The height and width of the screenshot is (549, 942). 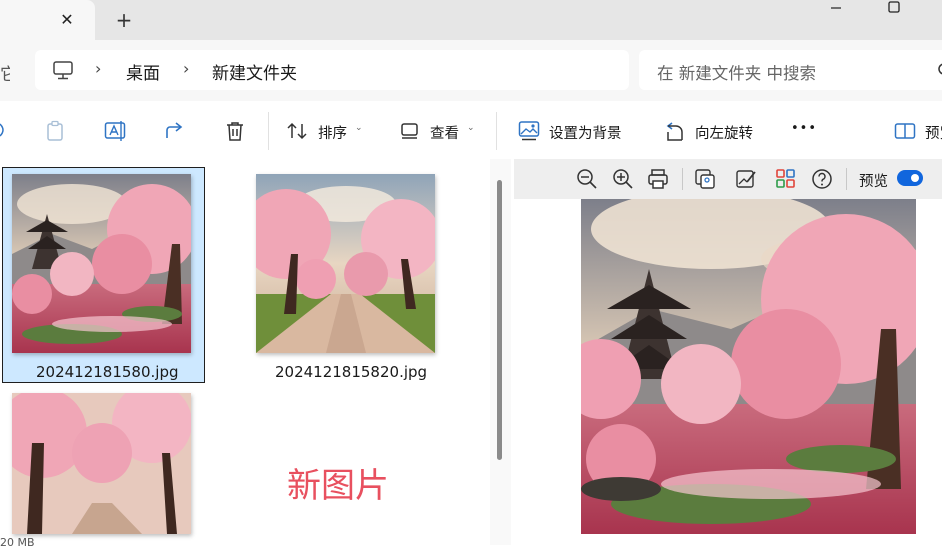 I want to click on nav-edge-glyph: 它, so click(x=5, y=71).